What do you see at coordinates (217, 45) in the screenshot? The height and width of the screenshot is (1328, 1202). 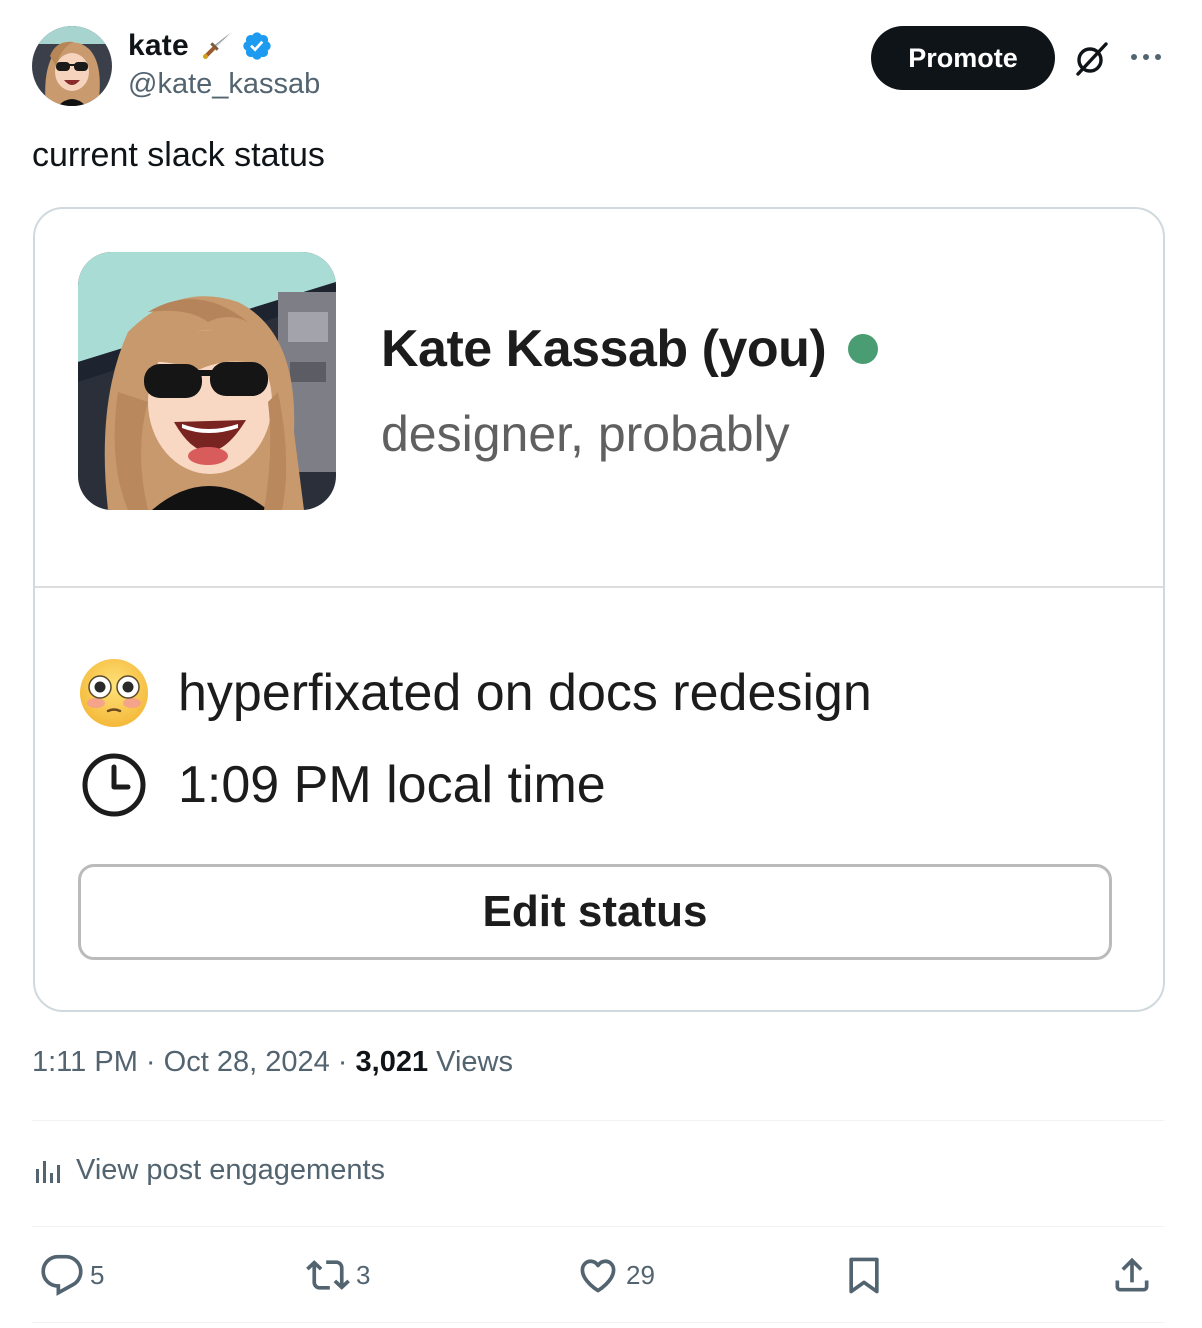 I see `dagger-icon` at bounding box center [217, 45].